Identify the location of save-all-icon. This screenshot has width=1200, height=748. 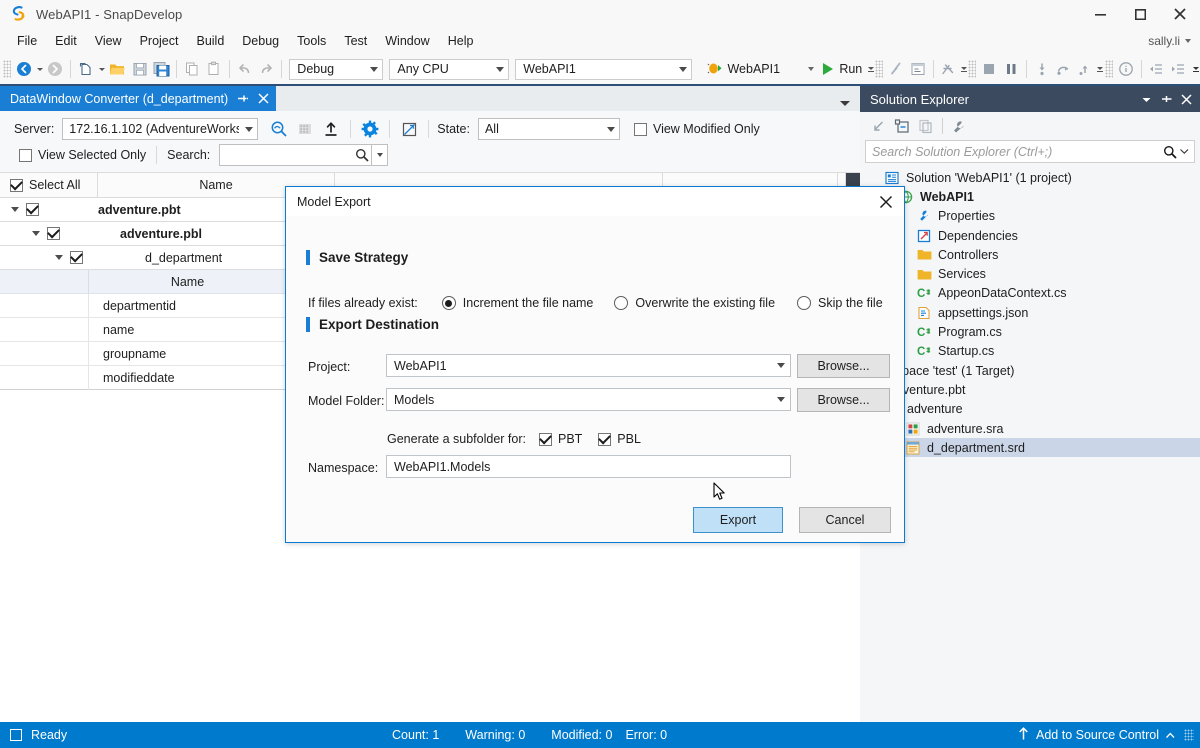
(162, 69).